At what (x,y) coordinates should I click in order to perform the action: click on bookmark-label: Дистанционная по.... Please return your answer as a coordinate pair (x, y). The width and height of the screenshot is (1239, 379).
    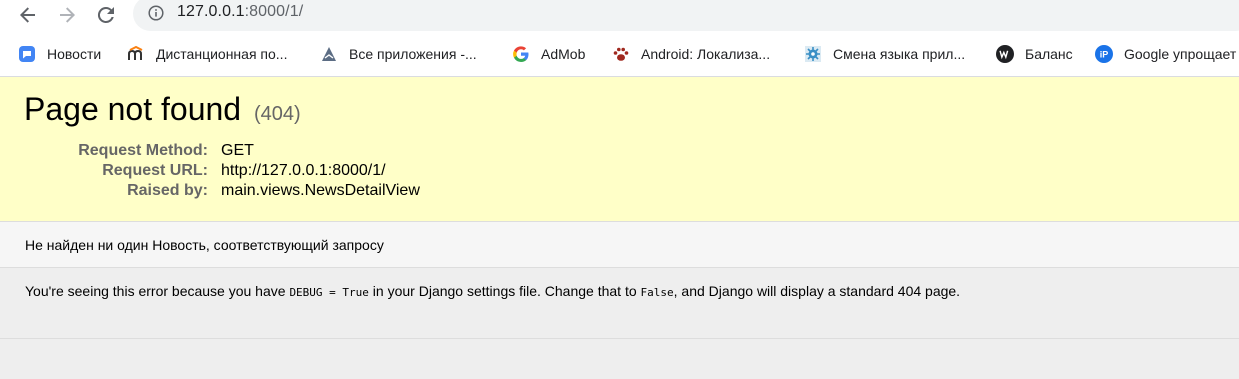
    Looking at the image, I should click on (222, 54).